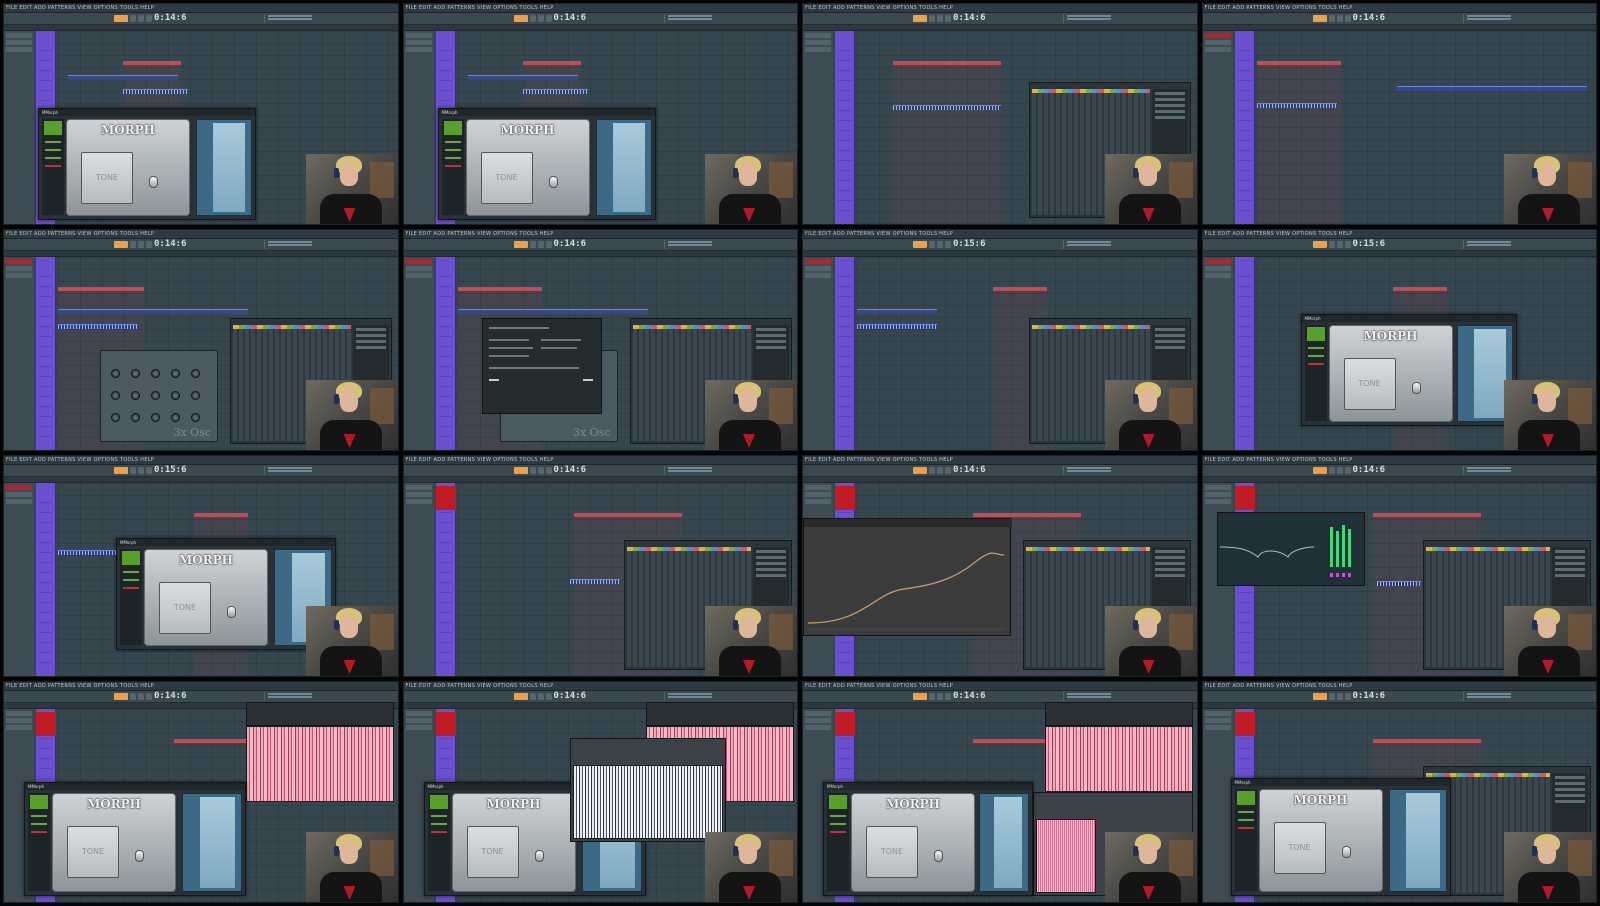  Describe the element at coordinates (647, 802) in the screenshot. I see `selected-waveform` at that location.